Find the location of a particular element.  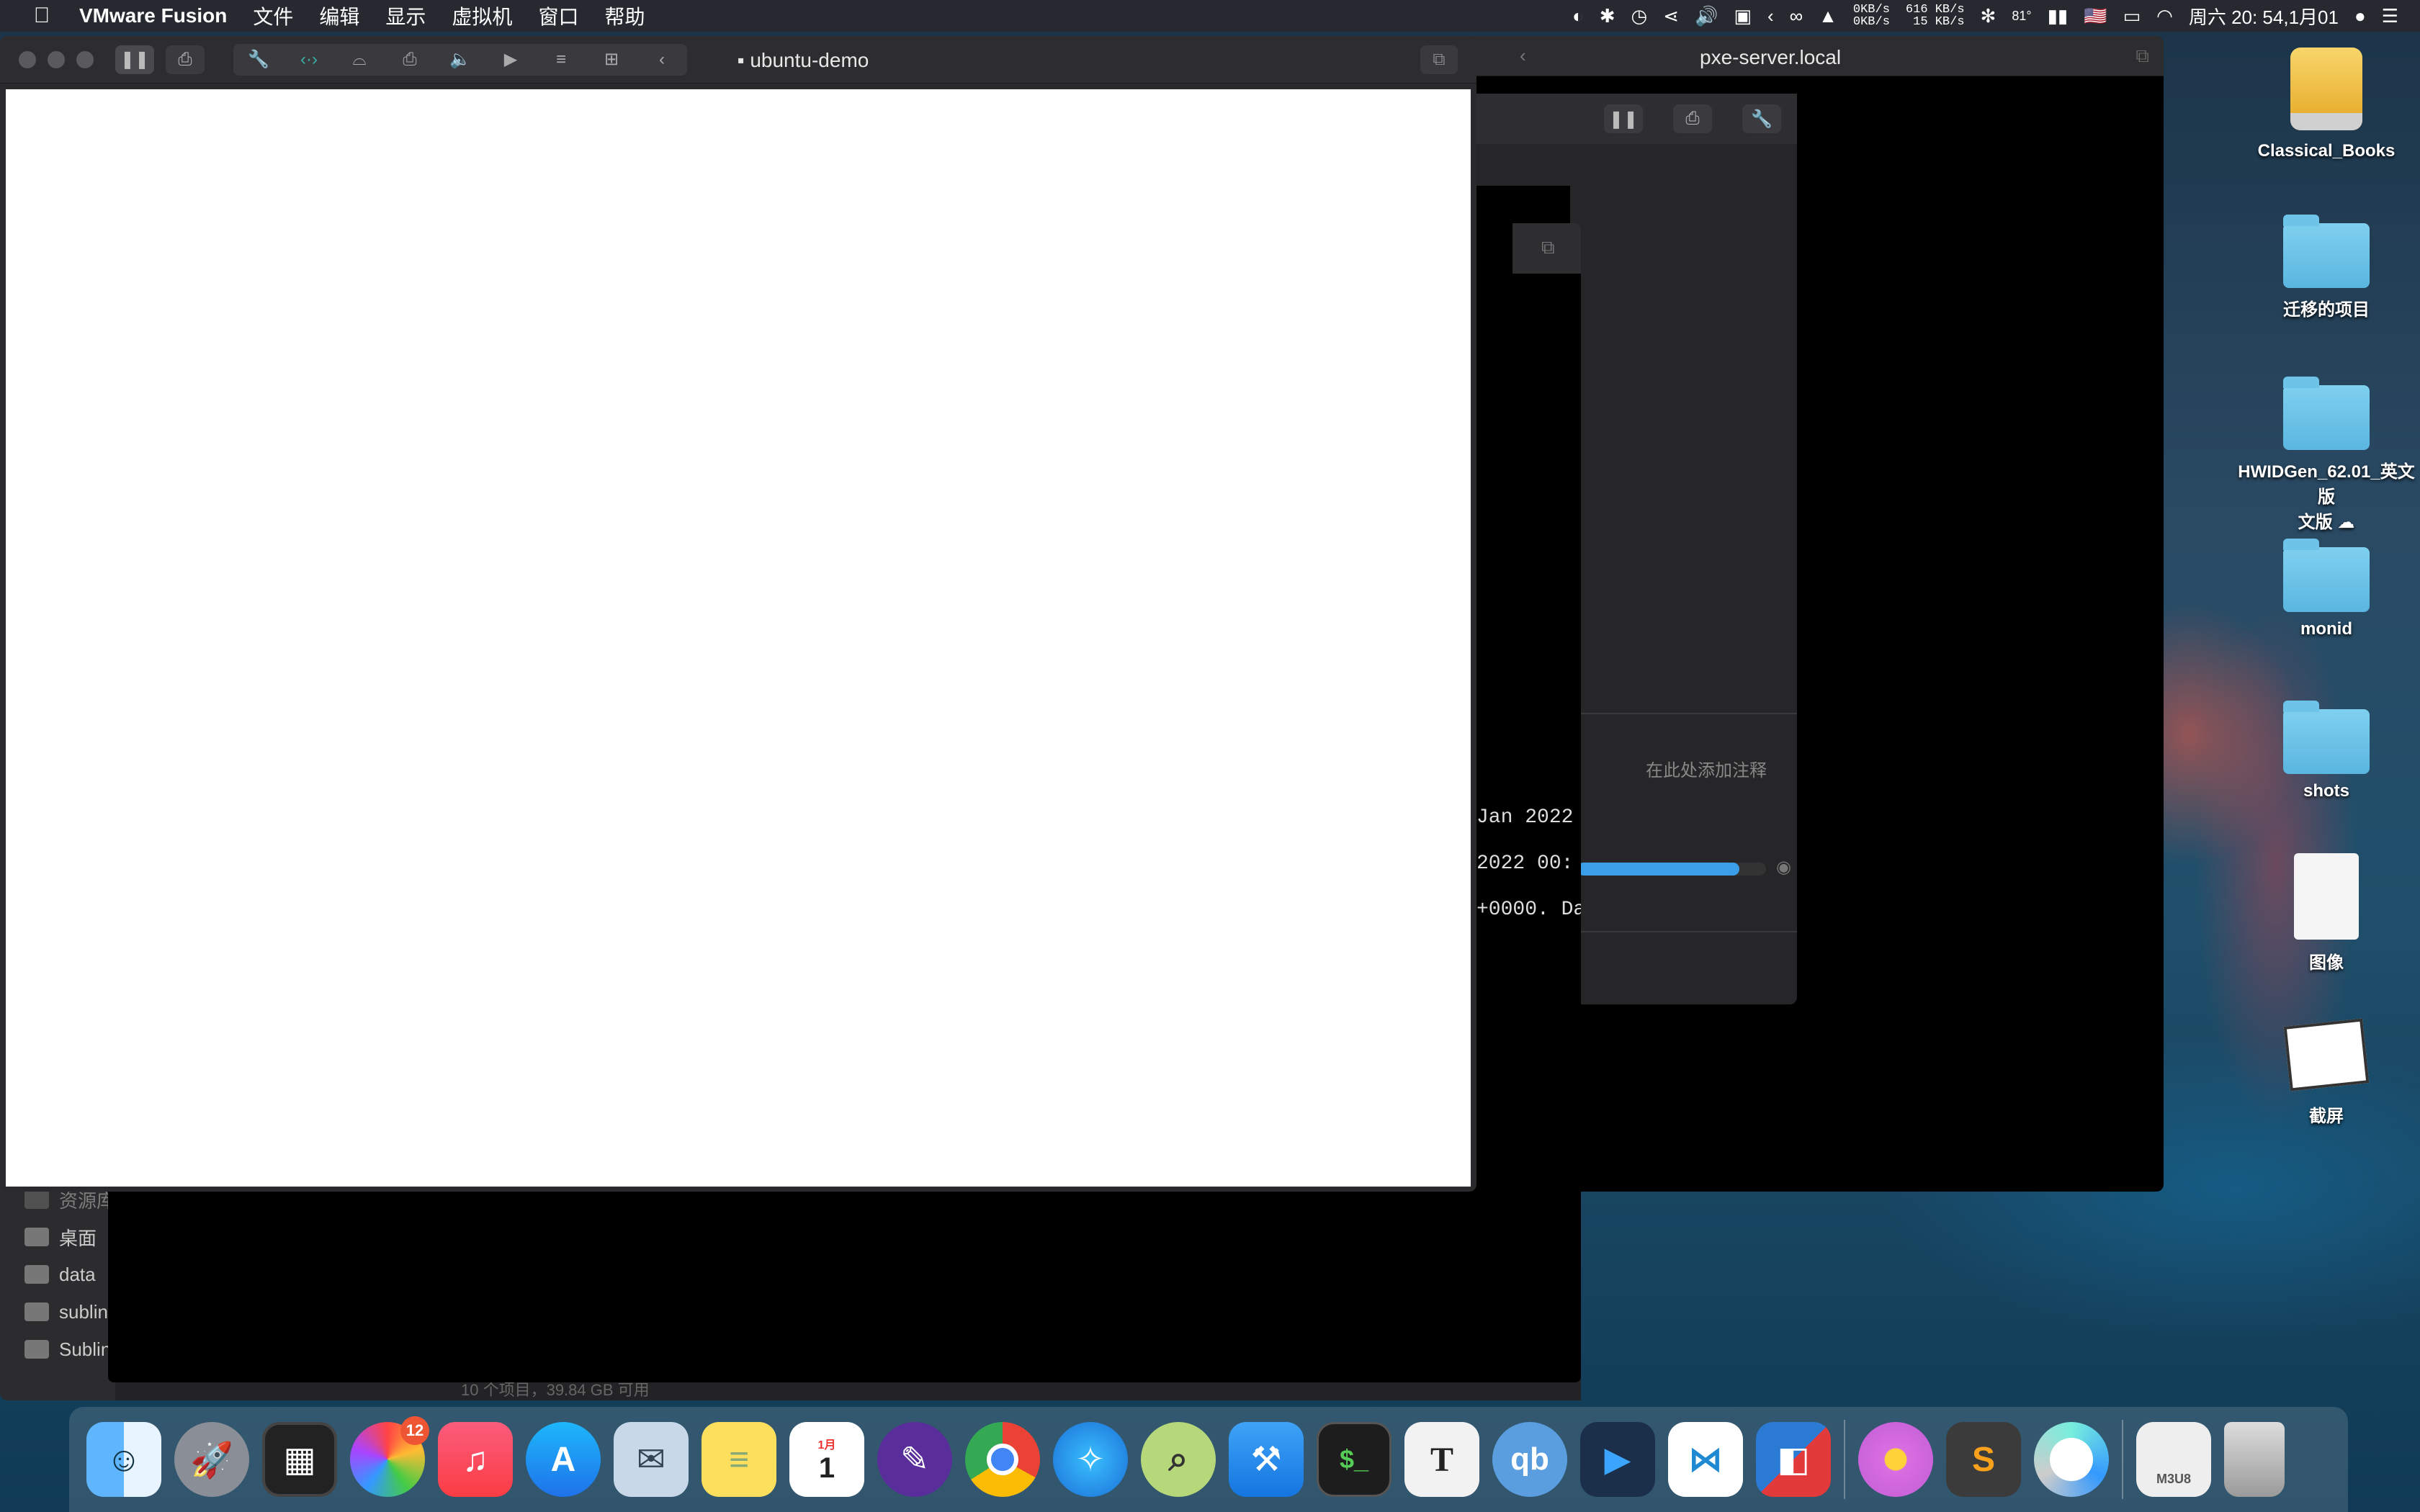

vmware-fusion-dock-icon: ◧ is located at coordinates (1793, 1459).